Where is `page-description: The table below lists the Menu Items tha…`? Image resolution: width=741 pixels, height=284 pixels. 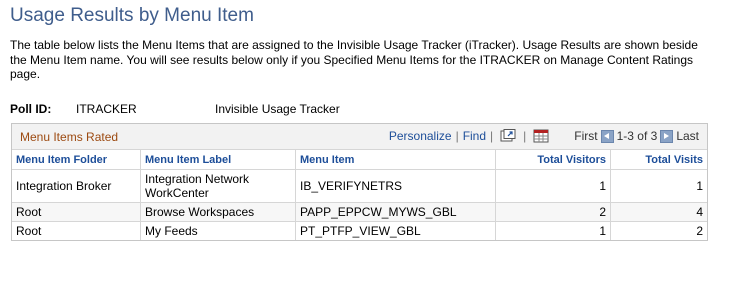
page-description: The table below lists the Menu Items tha… is located at coordinates (354, 59).